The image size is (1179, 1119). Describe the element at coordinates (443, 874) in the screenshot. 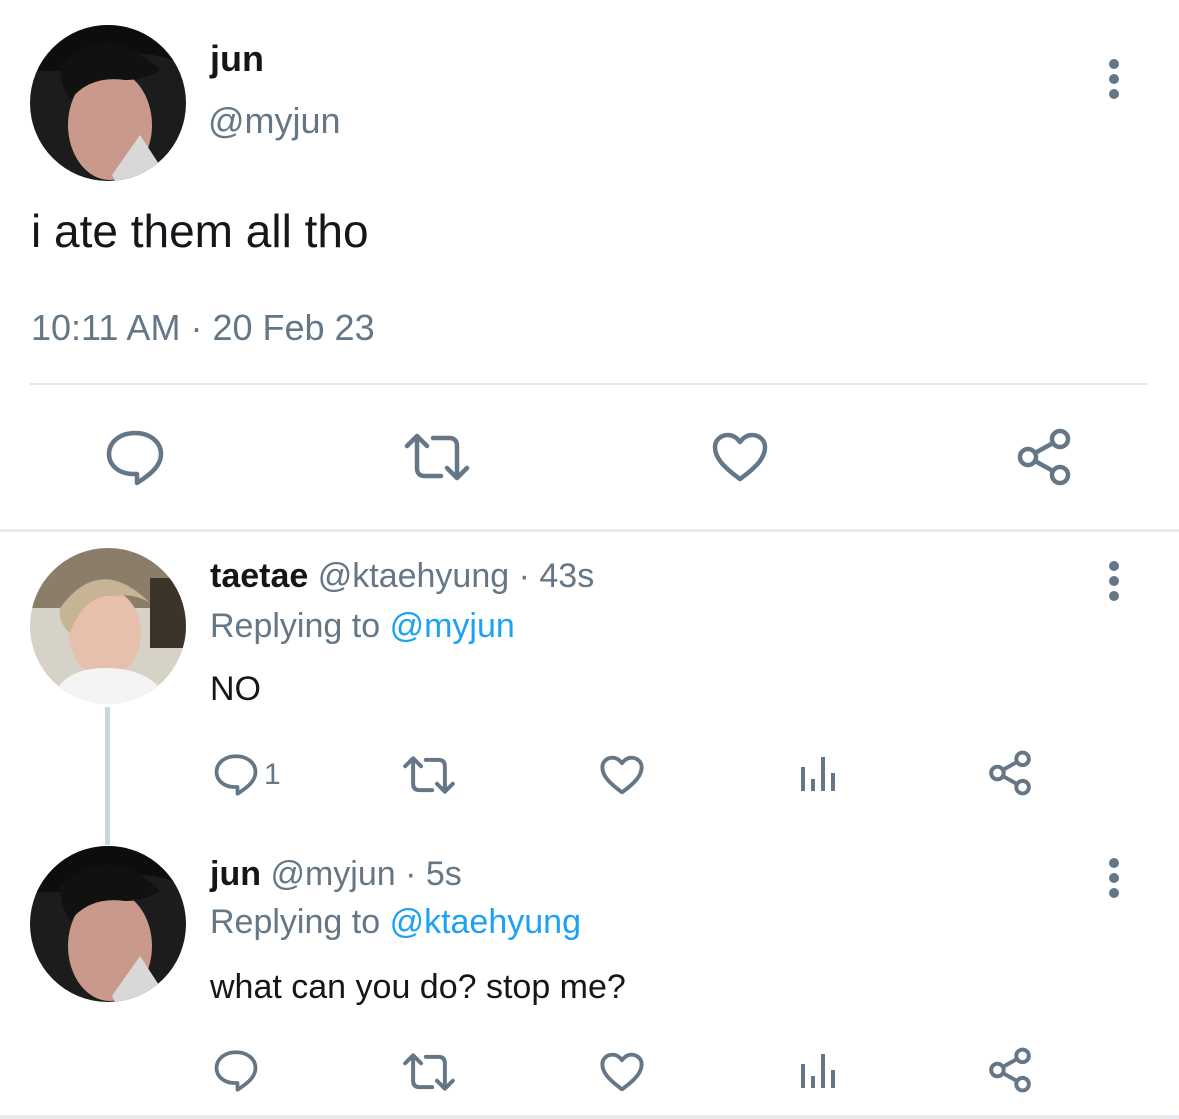

I see `reply-age: 5s` at that location.